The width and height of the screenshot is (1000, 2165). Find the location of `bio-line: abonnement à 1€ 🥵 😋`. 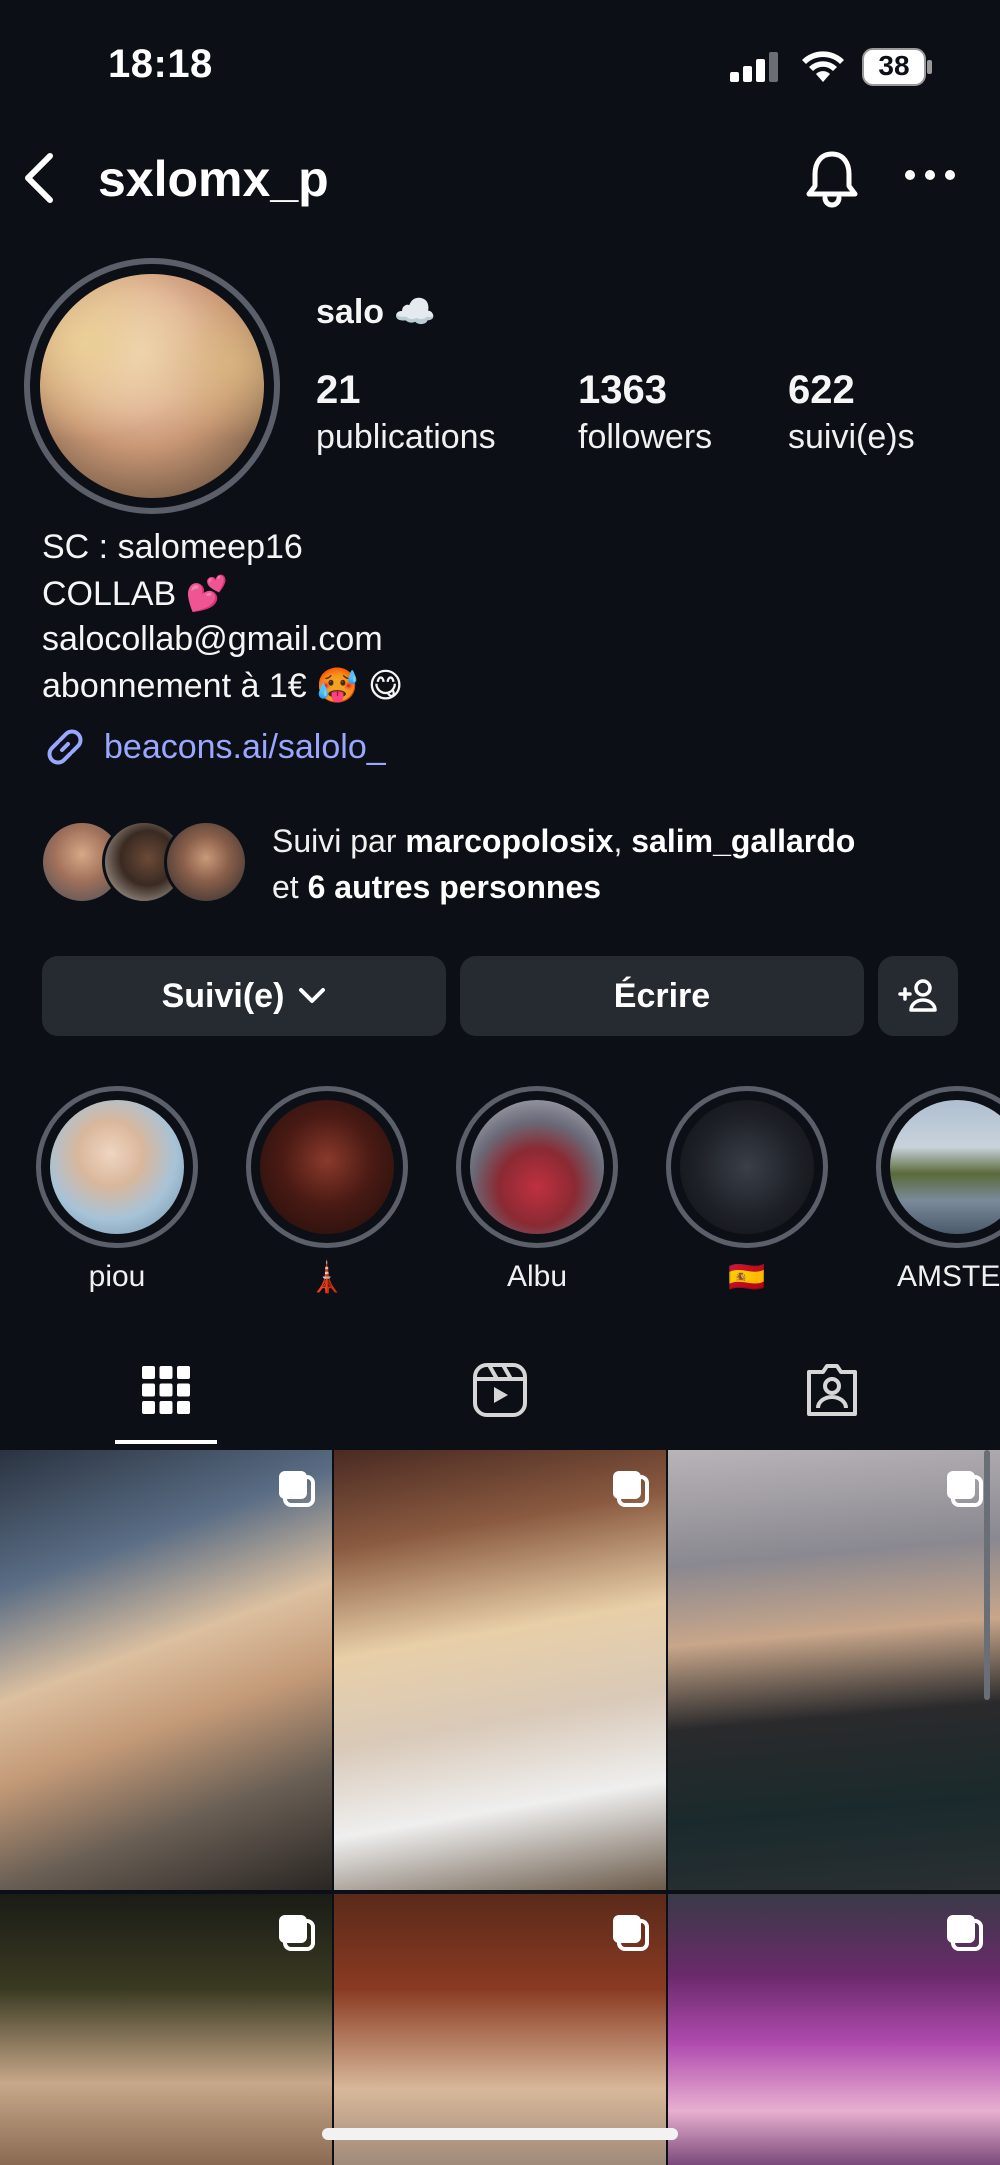

bio-line: abonnement à 1€ 🥵 😋 is located at coordinates (223, 686).